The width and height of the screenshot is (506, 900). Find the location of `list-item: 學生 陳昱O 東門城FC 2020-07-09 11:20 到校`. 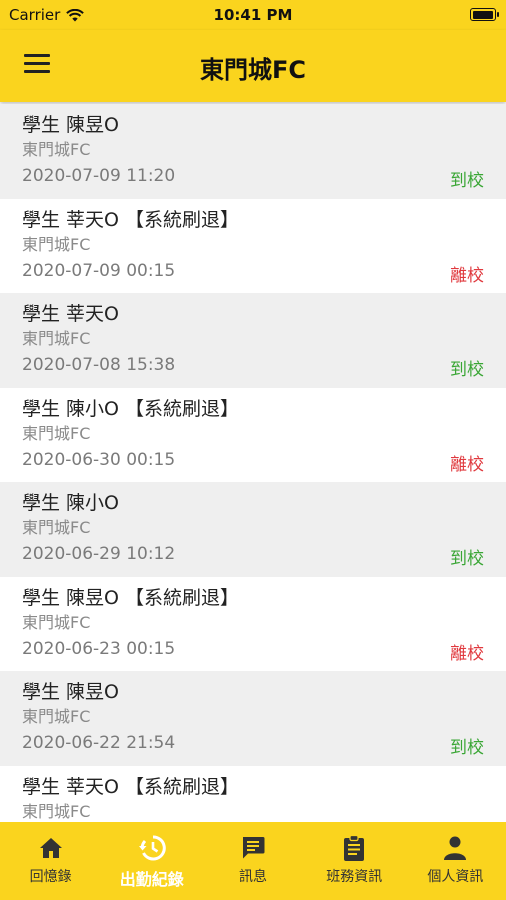

list-item: 學生 陳昱O 東門城FC 2020-07-09 11:20 到校 is located at coordinates (253, 151).